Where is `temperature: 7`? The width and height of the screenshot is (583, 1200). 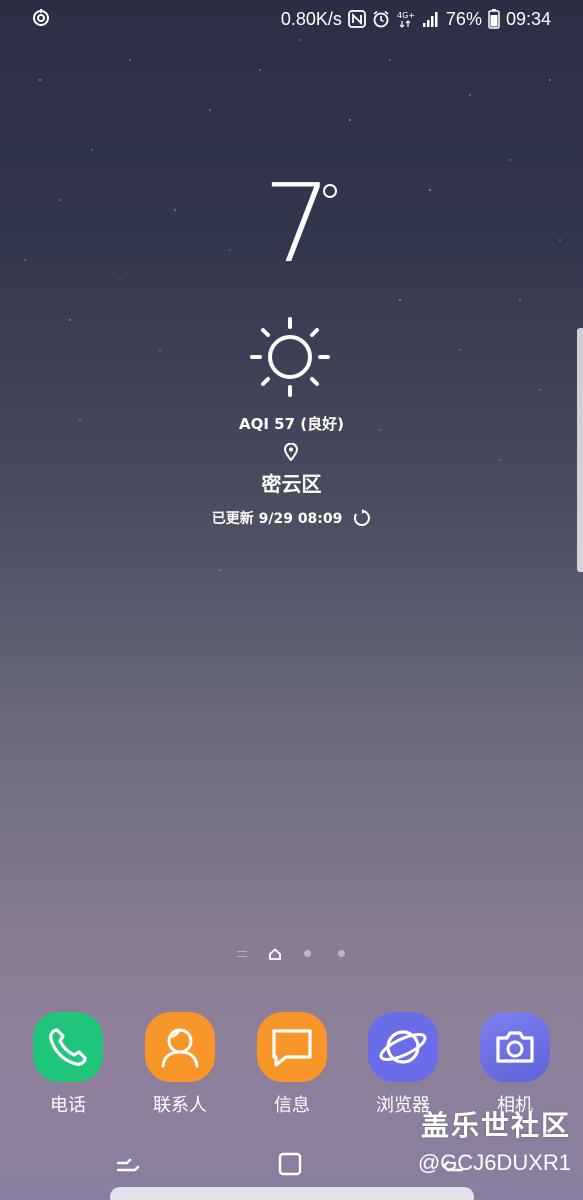 temperature: 7 is located at coordinates (305, 229).